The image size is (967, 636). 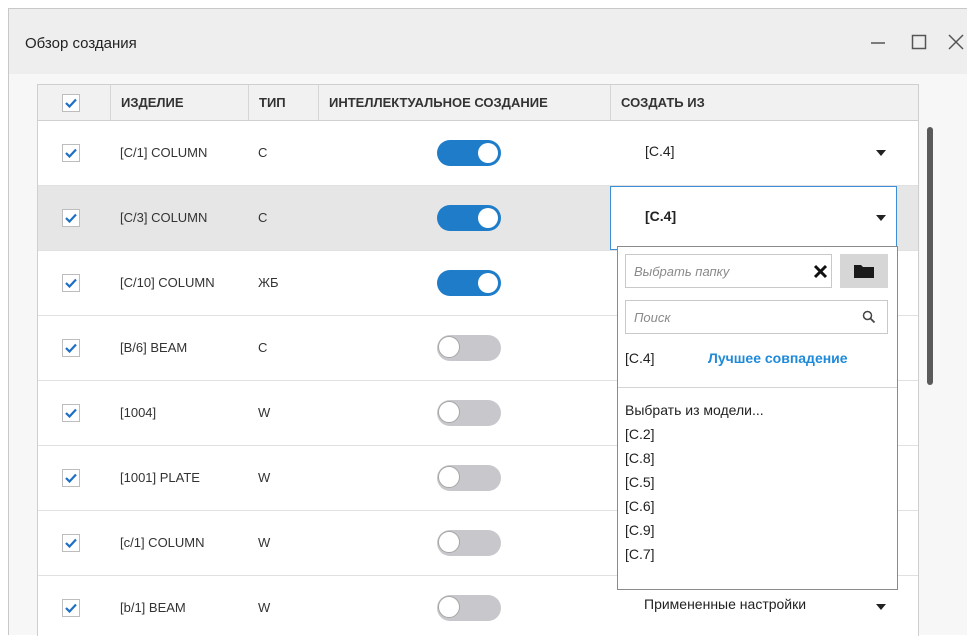 I want to click on list-item: [C.5], so click(x=755, y=482).